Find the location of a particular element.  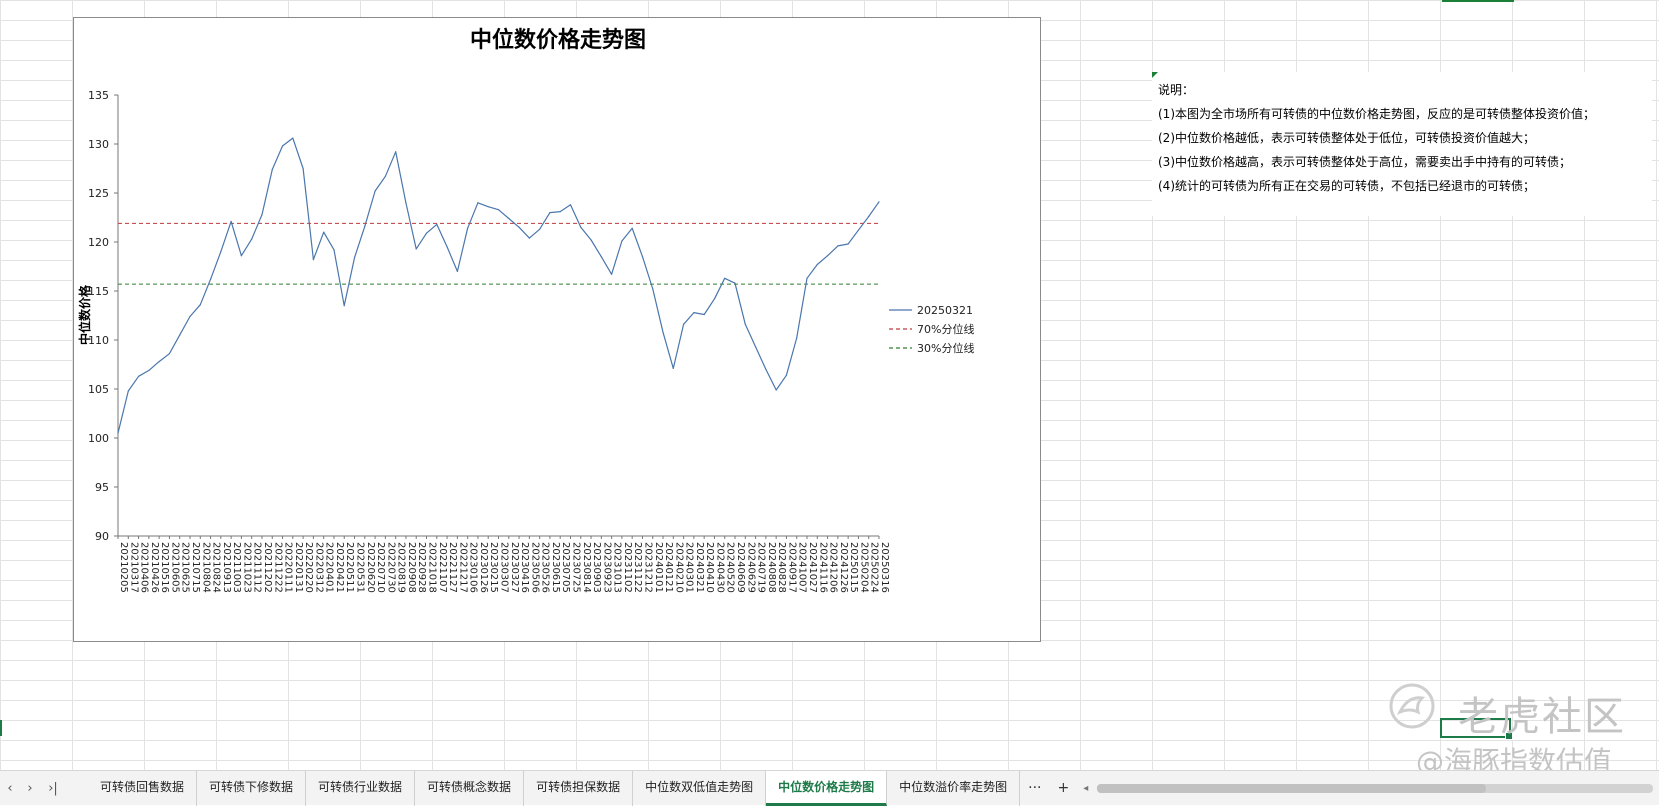

y-tick-label: 90 is located at coordinates (102, 536).